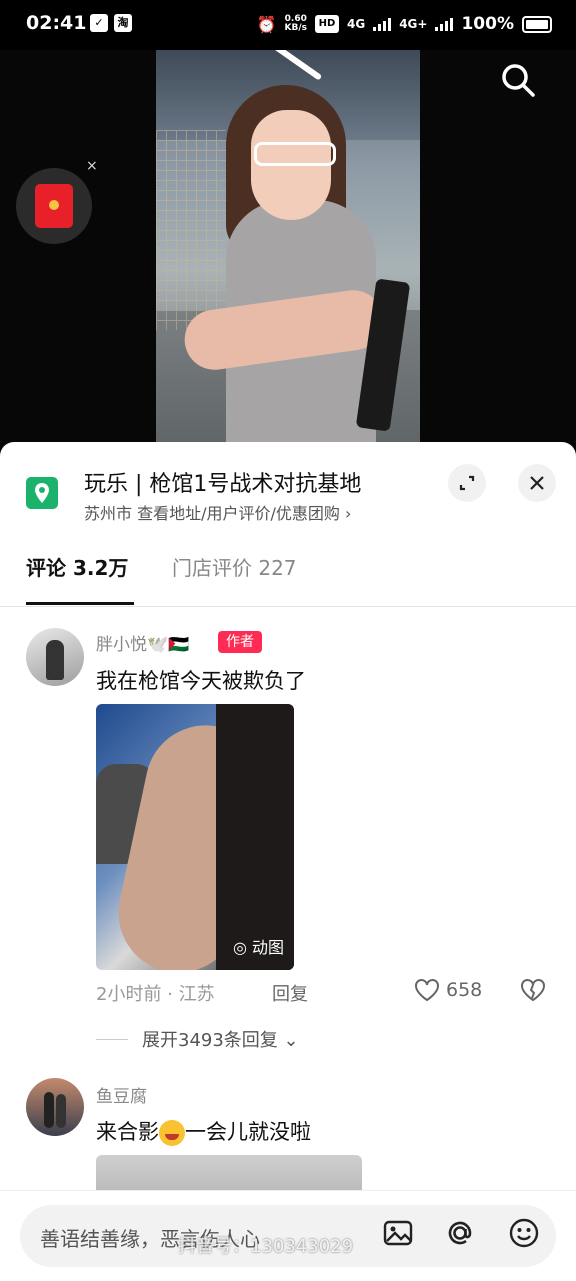  What do you see at coordinates (524, 1233) in the screenshot?
I see `emoji-icon` at bounding box center [524, 1233].